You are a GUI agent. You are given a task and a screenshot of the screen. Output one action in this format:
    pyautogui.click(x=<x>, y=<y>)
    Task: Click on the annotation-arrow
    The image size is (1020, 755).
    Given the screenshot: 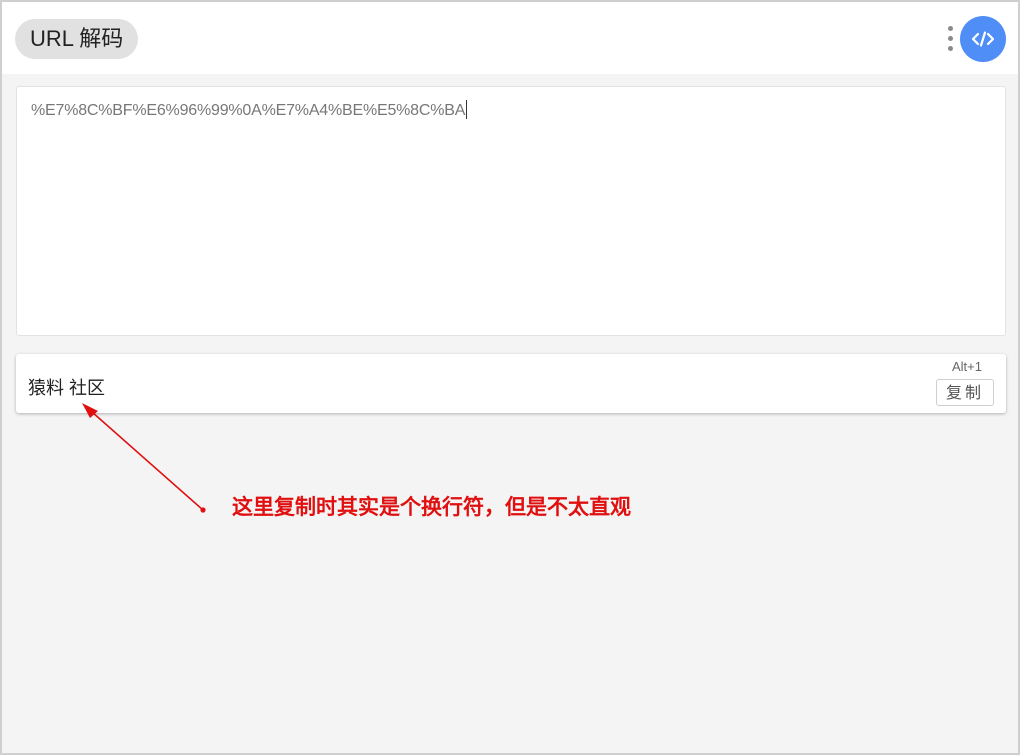 What is the action you would take?
    pyautogui.click(x=144, y=458)
    